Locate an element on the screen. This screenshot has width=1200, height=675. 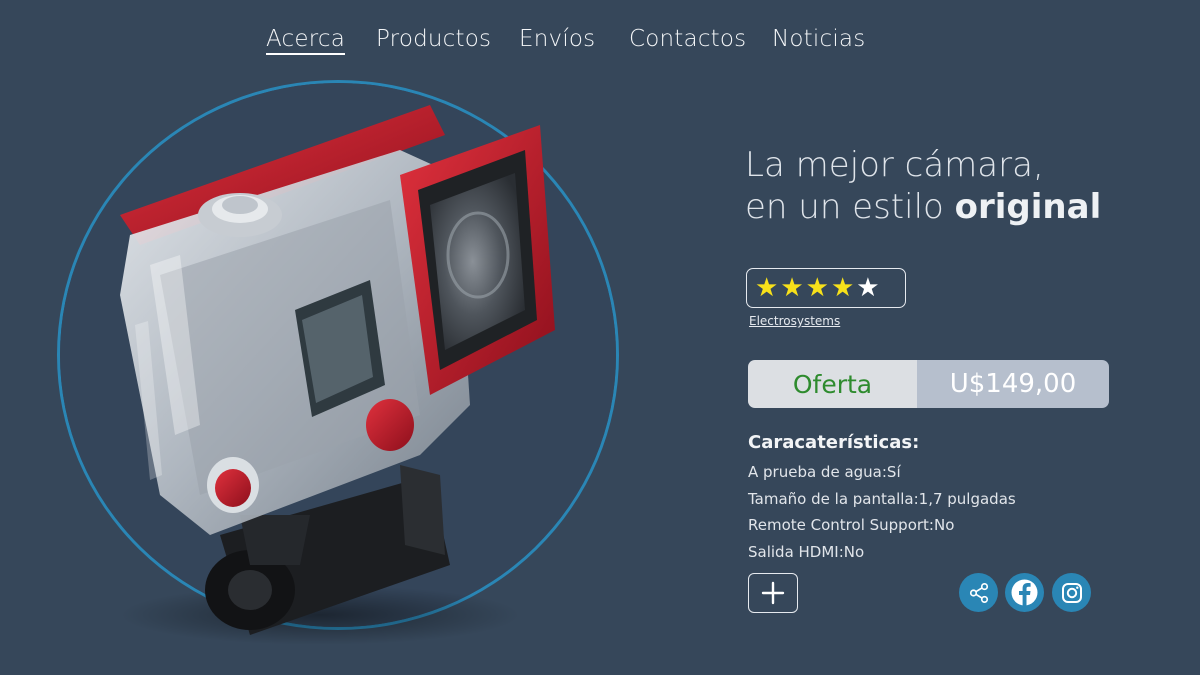
price-box: Oferta U$149,00 is located at coordinates (928, 384).